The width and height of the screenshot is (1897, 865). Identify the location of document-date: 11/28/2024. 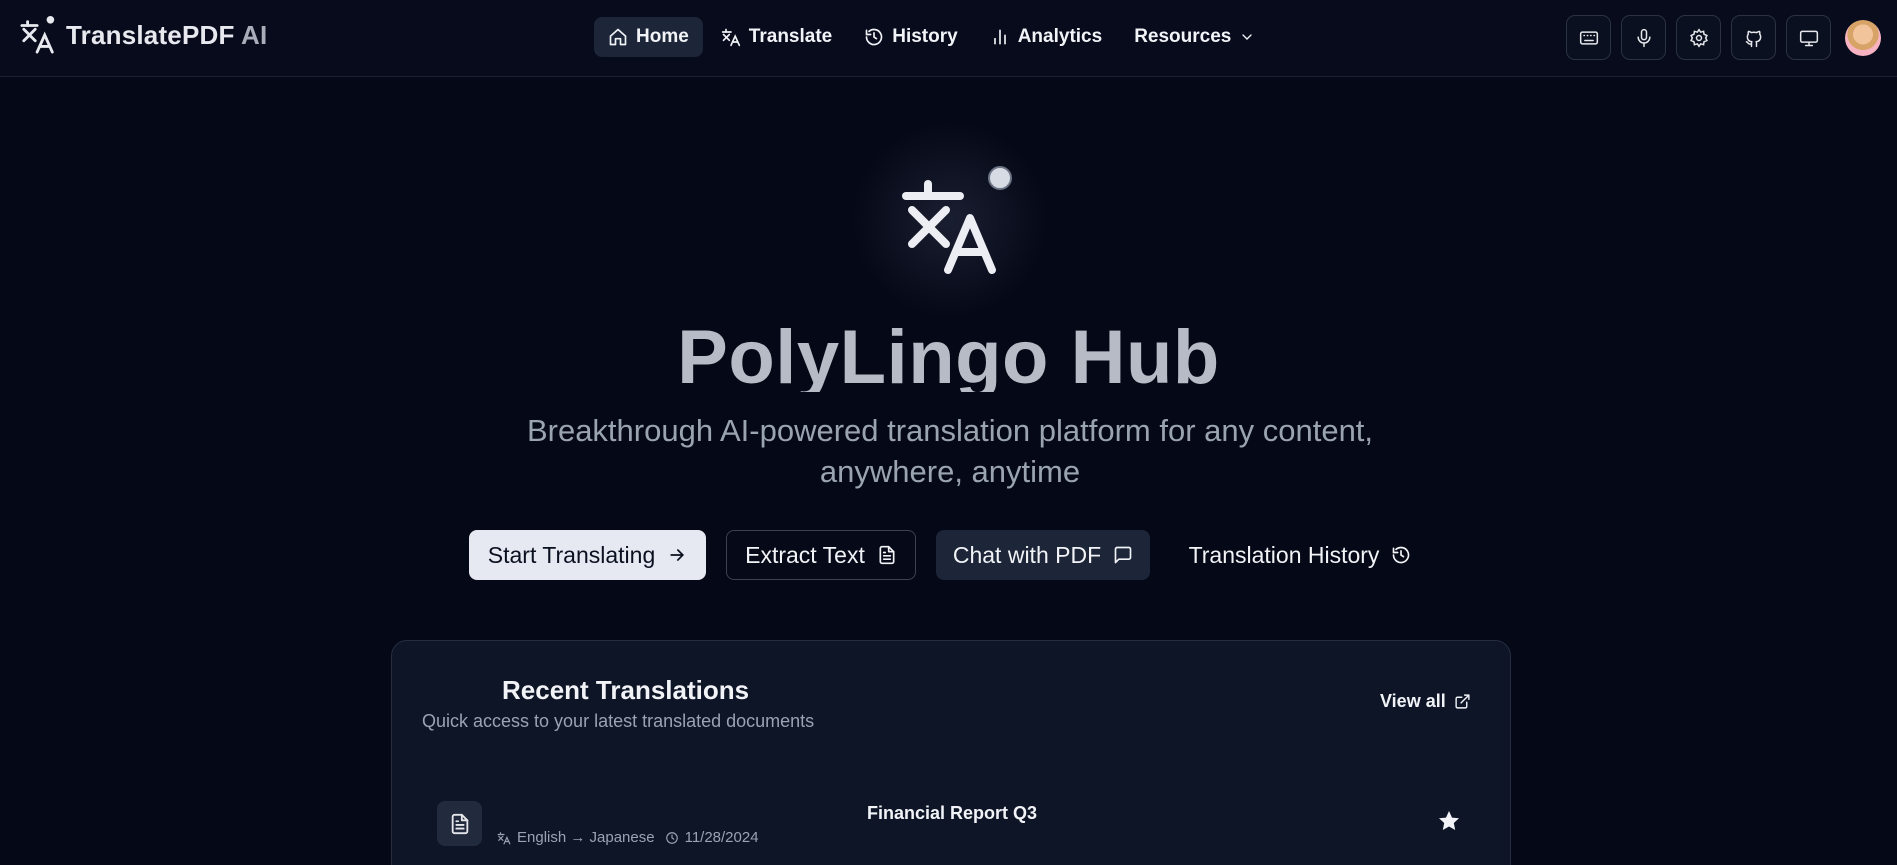
(721, 837).